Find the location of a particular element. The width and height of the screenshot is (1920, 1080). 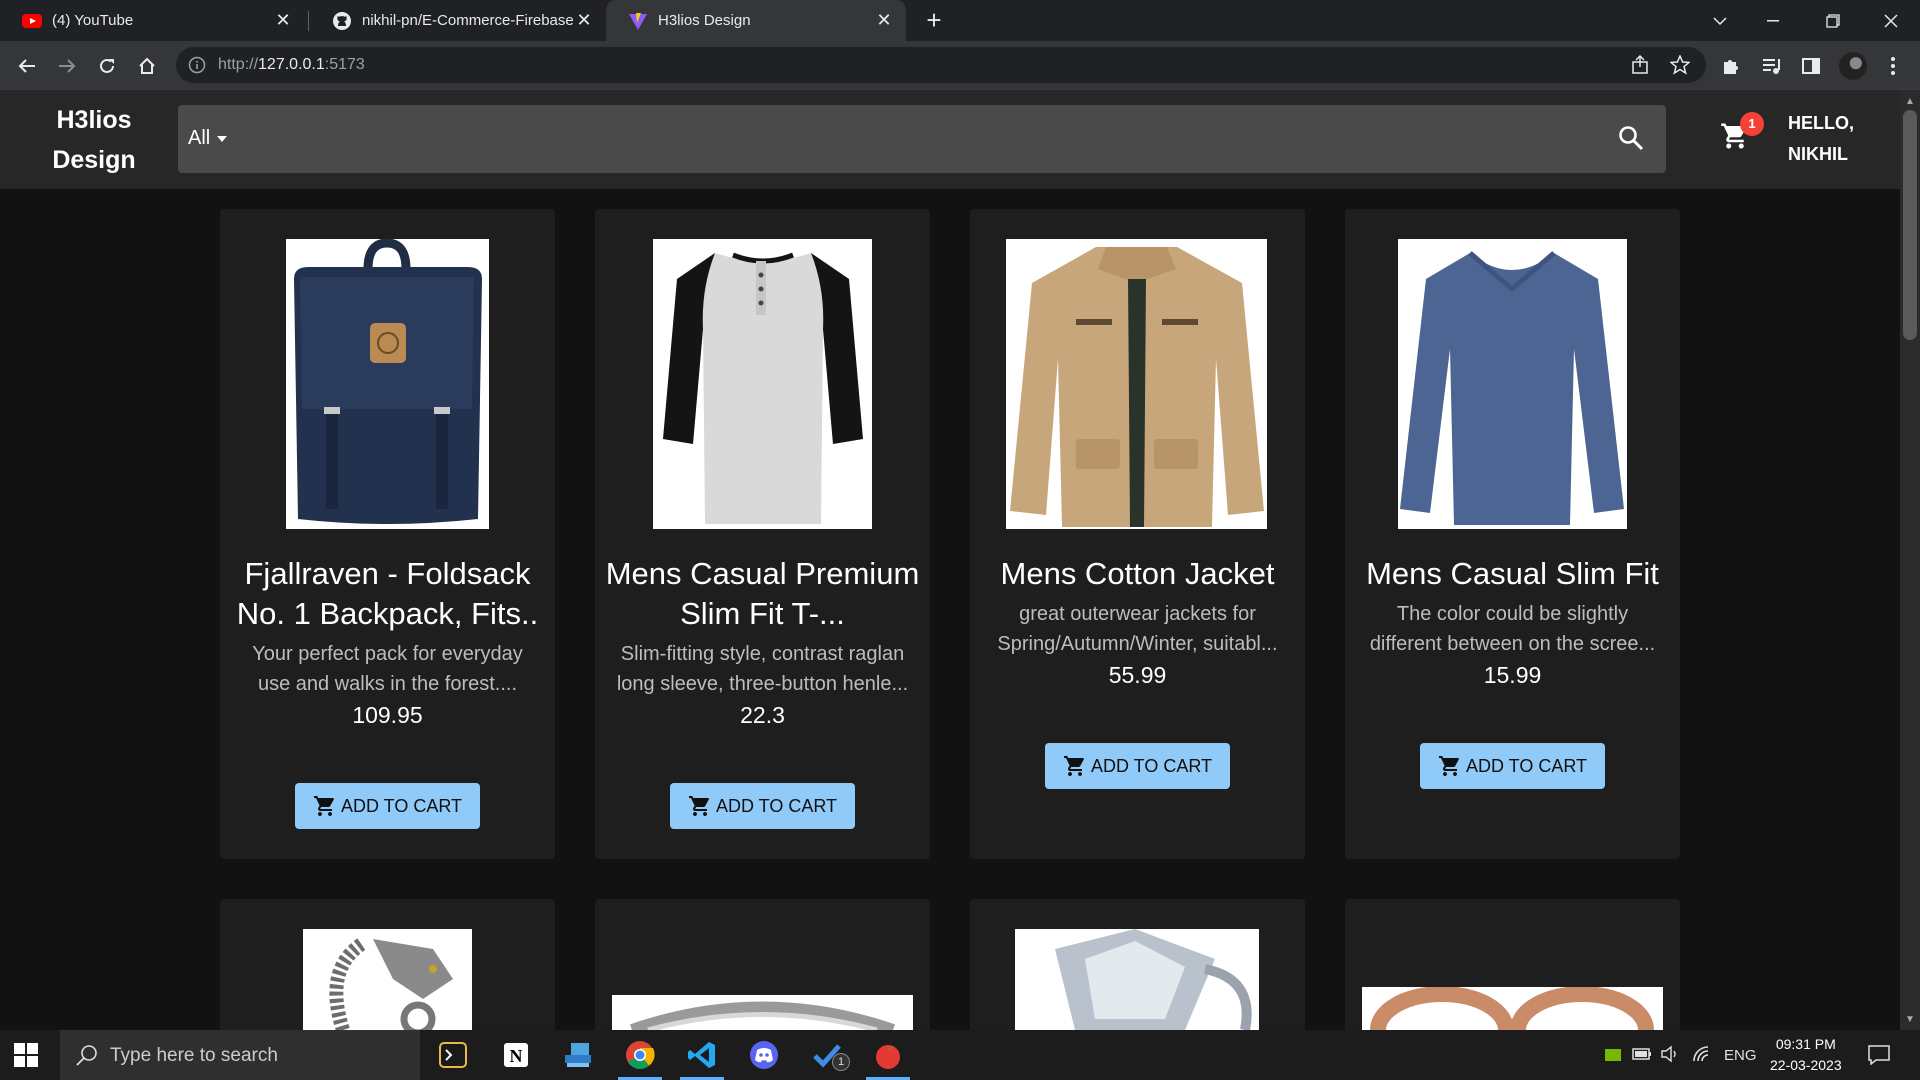

category-select-value: All is located at coordinates (199, 138).